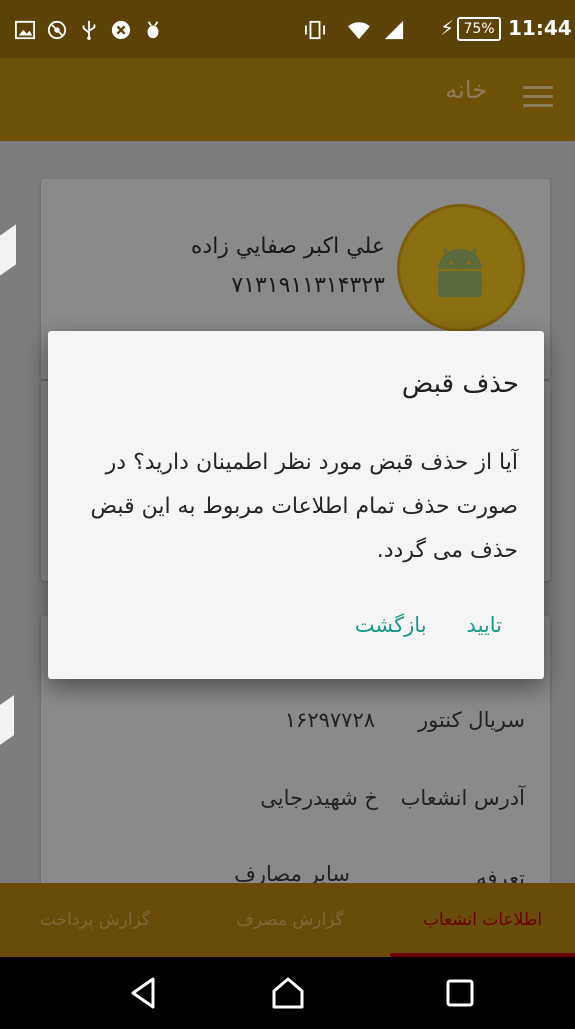 The height and width of the screenshot is (1029, 575). Describe the element at coordinates (359, 31) in the screenshot. I see `wifi-icon` at that location.